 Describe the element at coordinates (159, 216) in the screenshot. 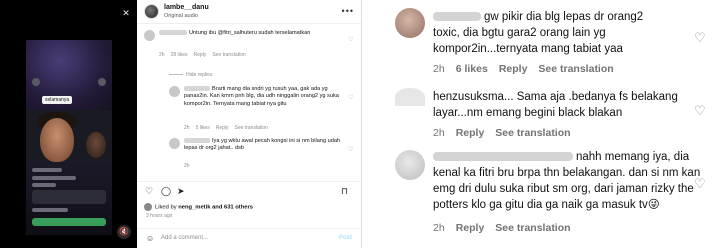

I see `post-time-ago: 3 hours ago` at that location.